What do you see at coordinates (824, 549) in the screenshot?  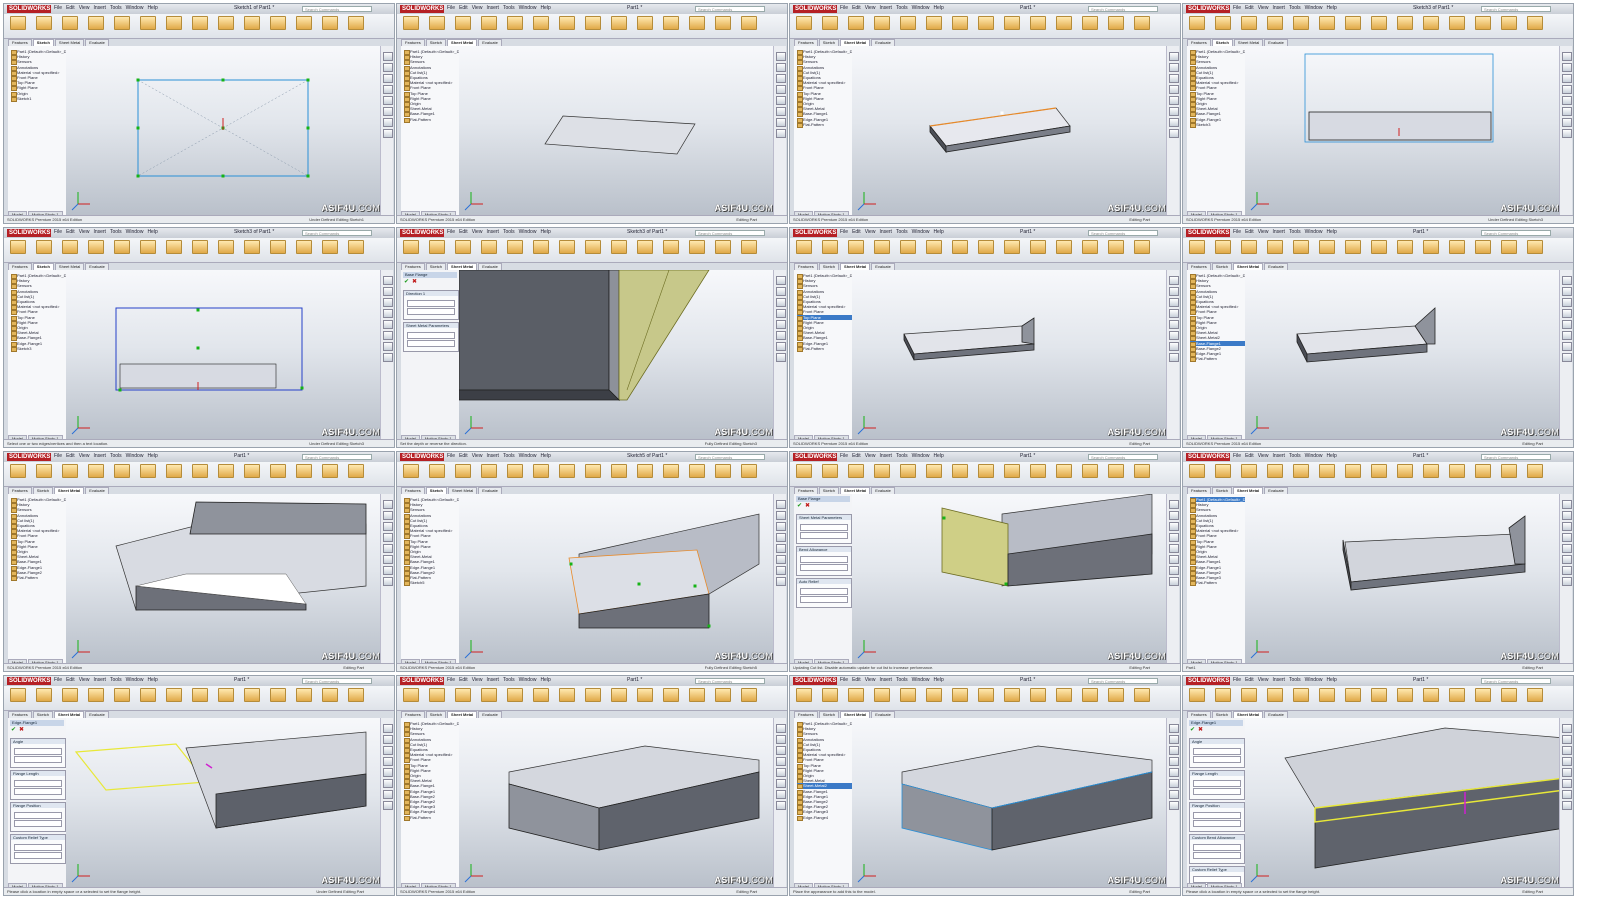 I see `property-section-header: Bend Allowance` at bounding box center [824, 549].